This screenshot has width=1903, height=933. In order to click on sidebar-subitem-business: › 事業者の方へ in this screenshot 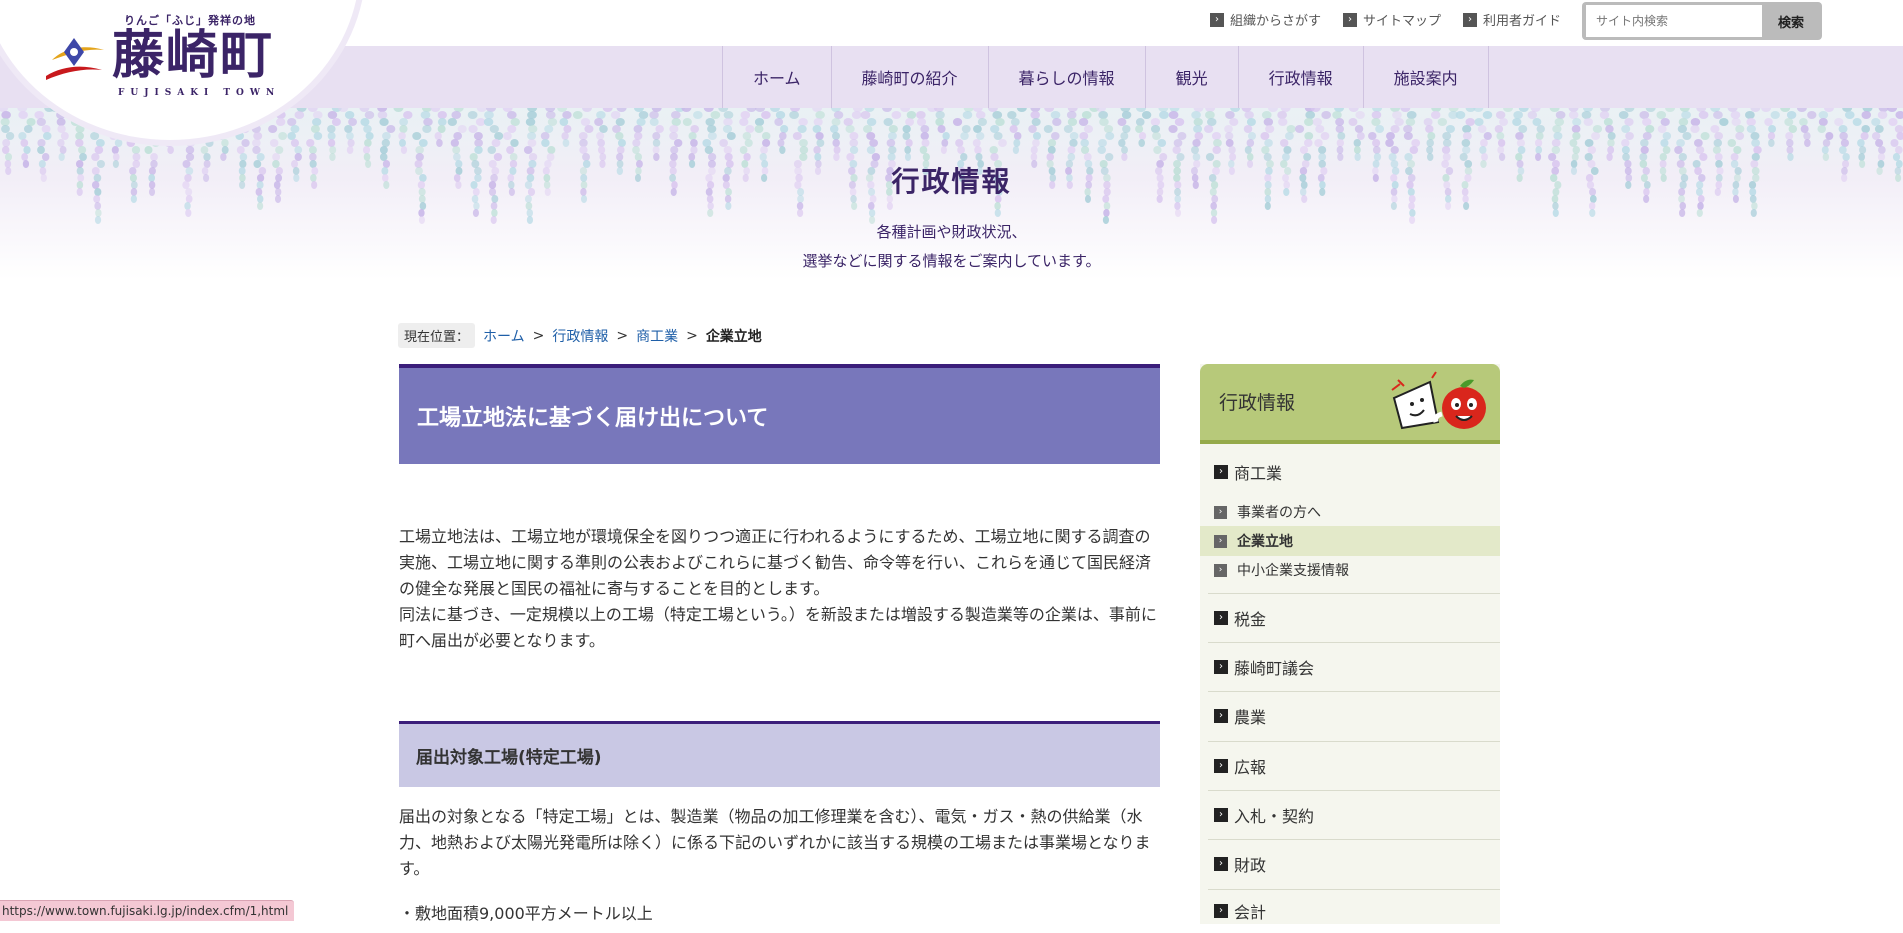, I will do `click(1350, 512)`.